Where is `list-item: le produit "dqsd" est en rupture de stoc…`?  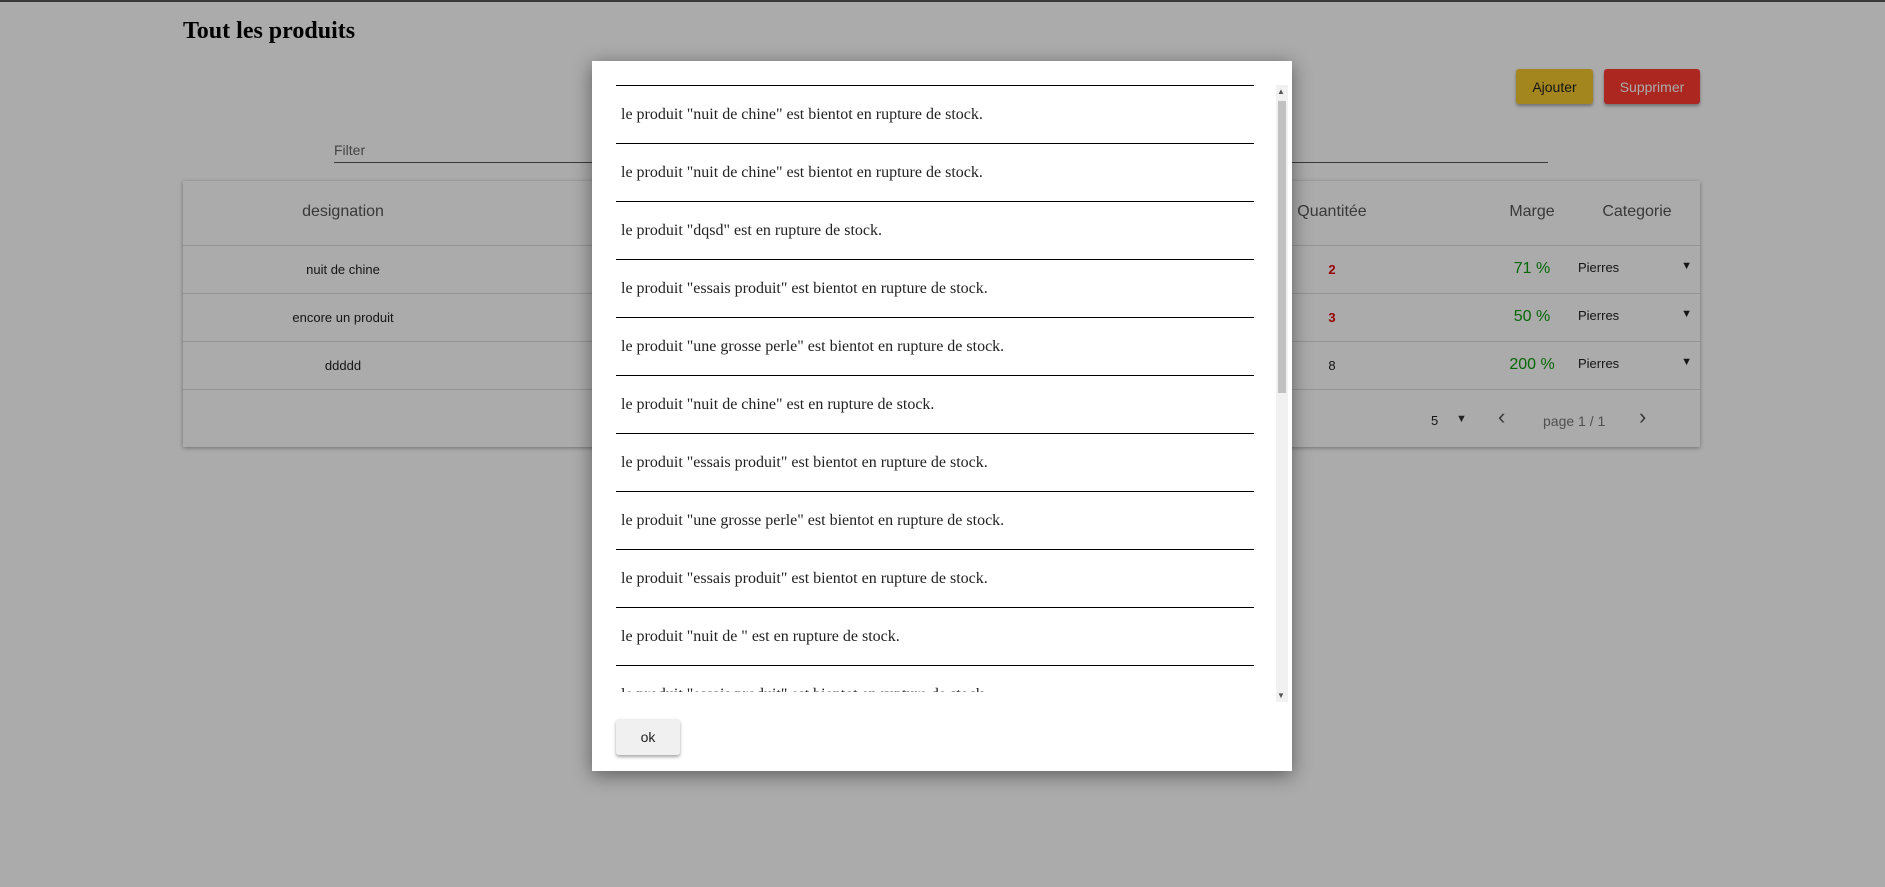 list-item: le produit "dqsd" est en rupture de stoc… is located at coordinates (935, 231).